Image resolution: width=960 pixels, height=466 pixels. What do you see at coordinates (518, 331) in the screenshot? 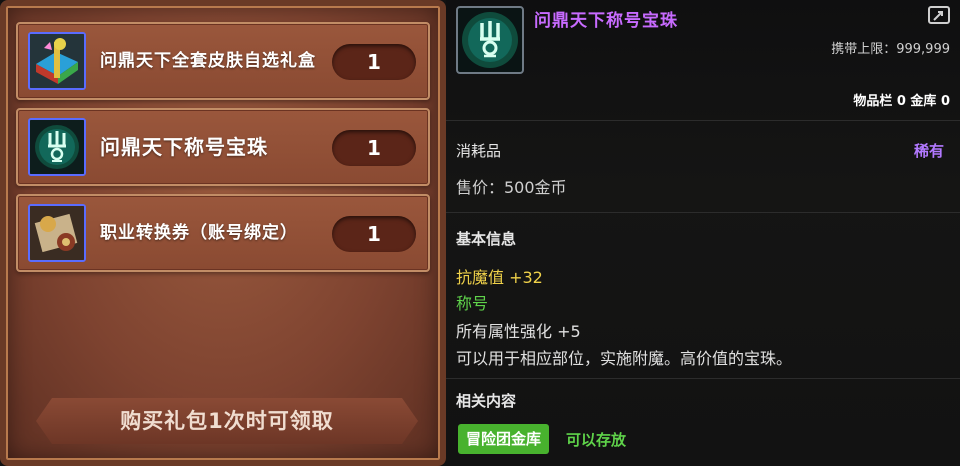
I see `all-stats-bonus: 所有属性强化 +5` at bounding box center [518, 331].